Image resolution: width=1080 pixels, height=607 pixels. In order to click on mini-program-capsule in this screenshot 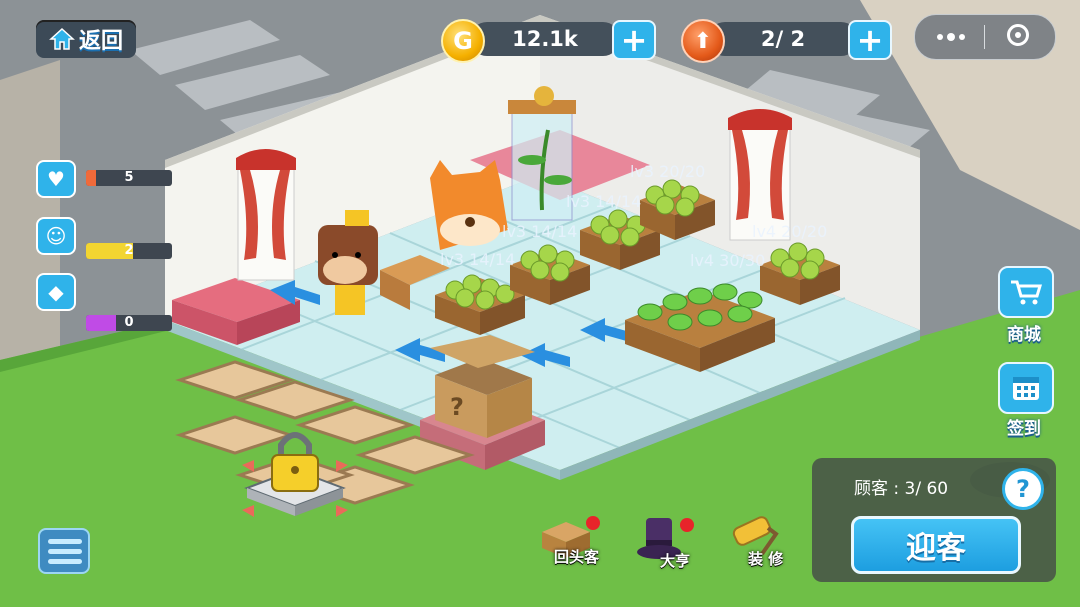, I will do `click(985, 37)`.